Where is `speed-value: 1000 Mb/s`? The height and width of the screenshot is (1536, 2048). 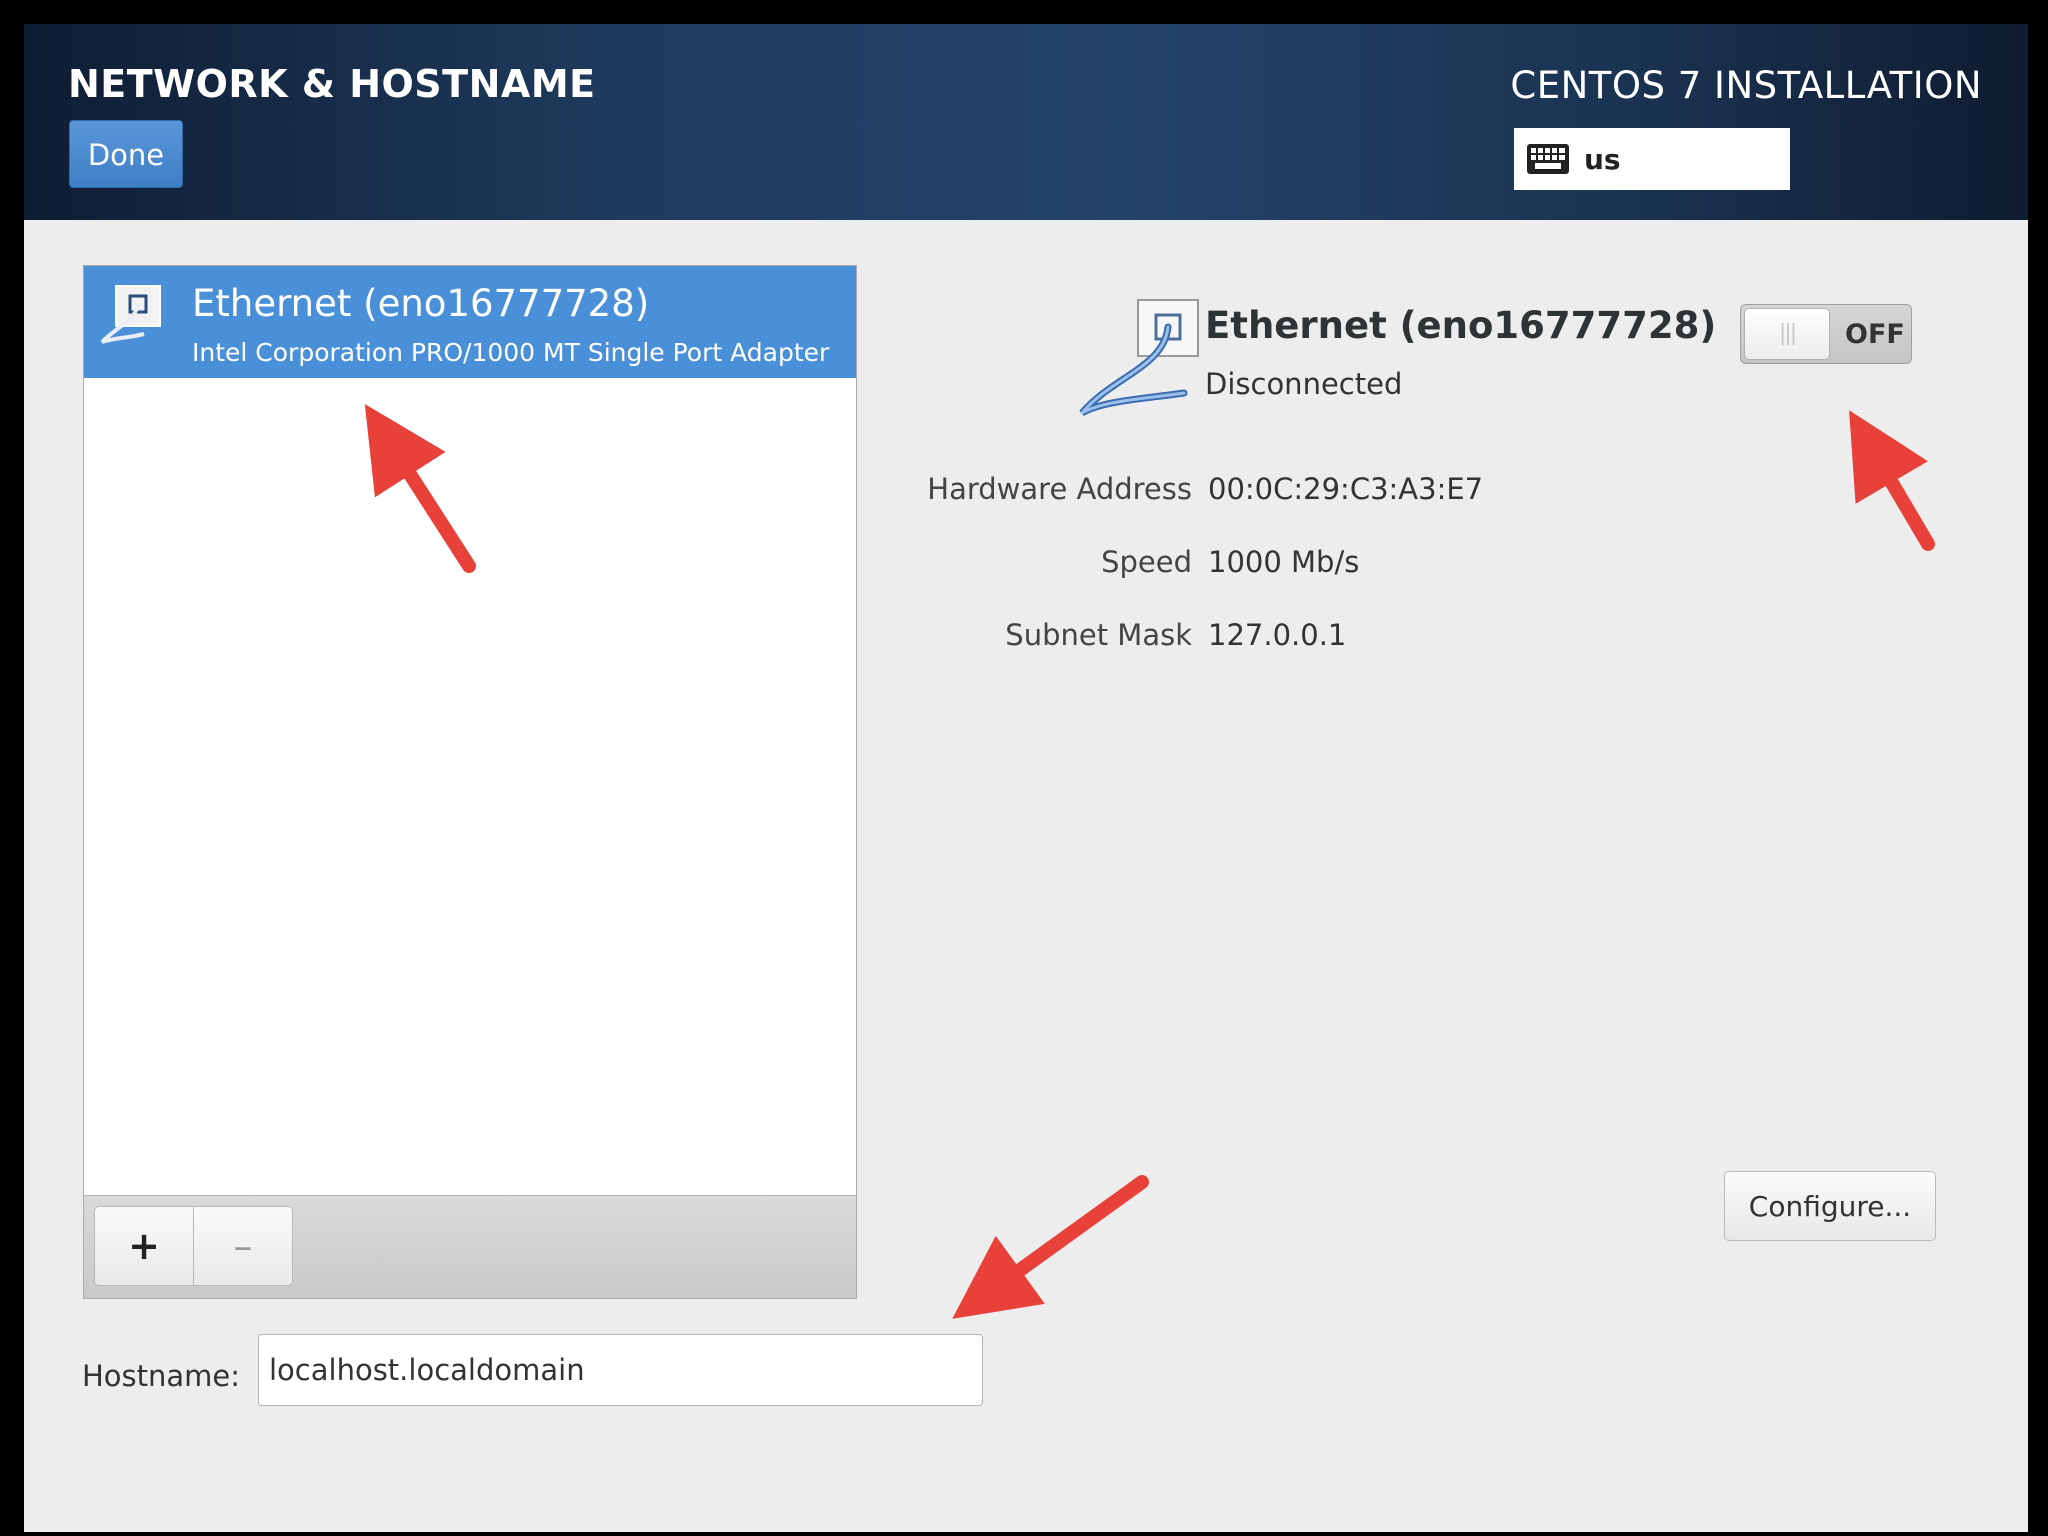
speed-value: 1000 Mb/s is located at coordinates (1284, 562).